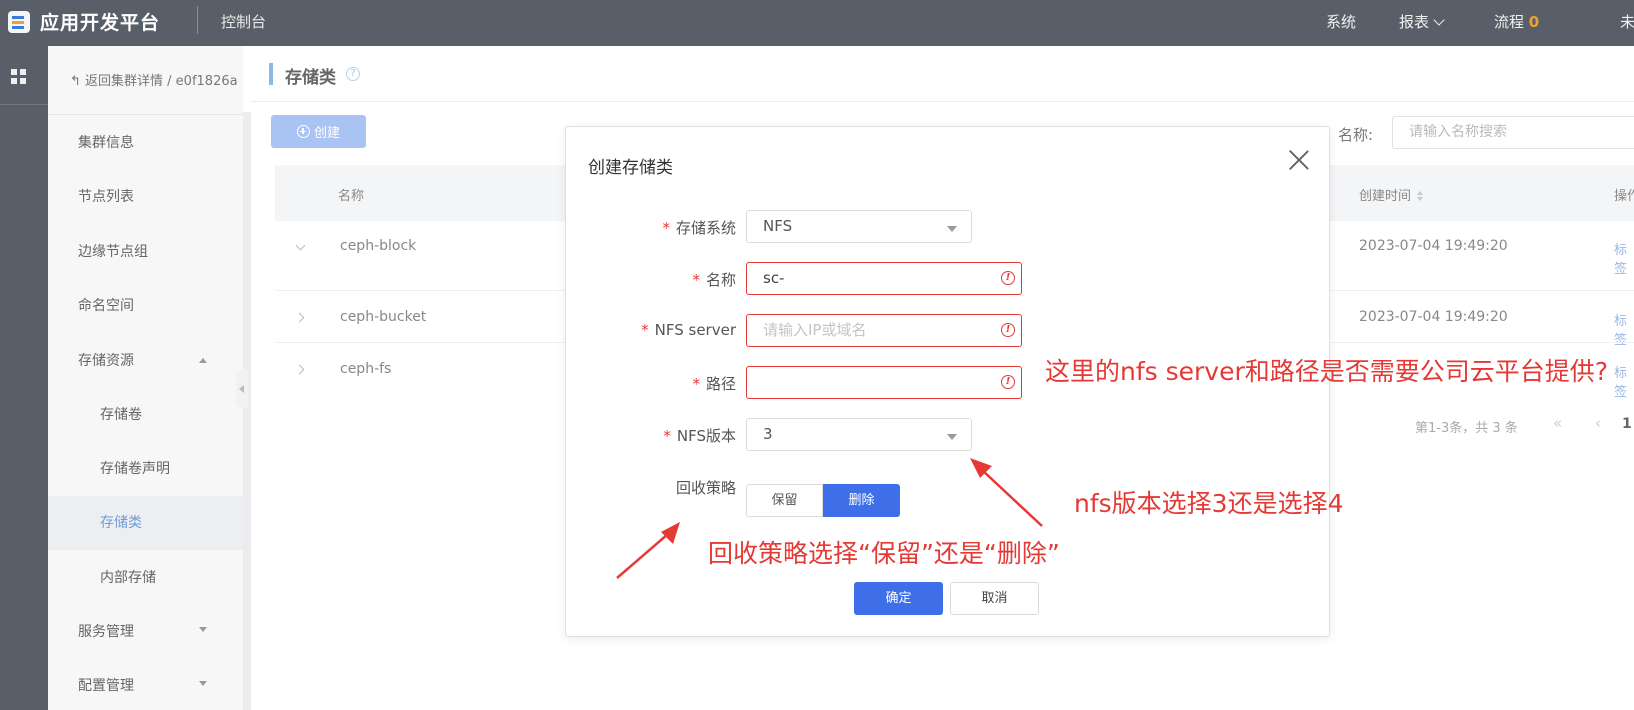 Image resolution: width=1634 pixels, height=710 pixels. What do you see at coordinates (695, 330) in the screenshot?
I see `field-label-text: NFS server` at bounding box center [695, 330].